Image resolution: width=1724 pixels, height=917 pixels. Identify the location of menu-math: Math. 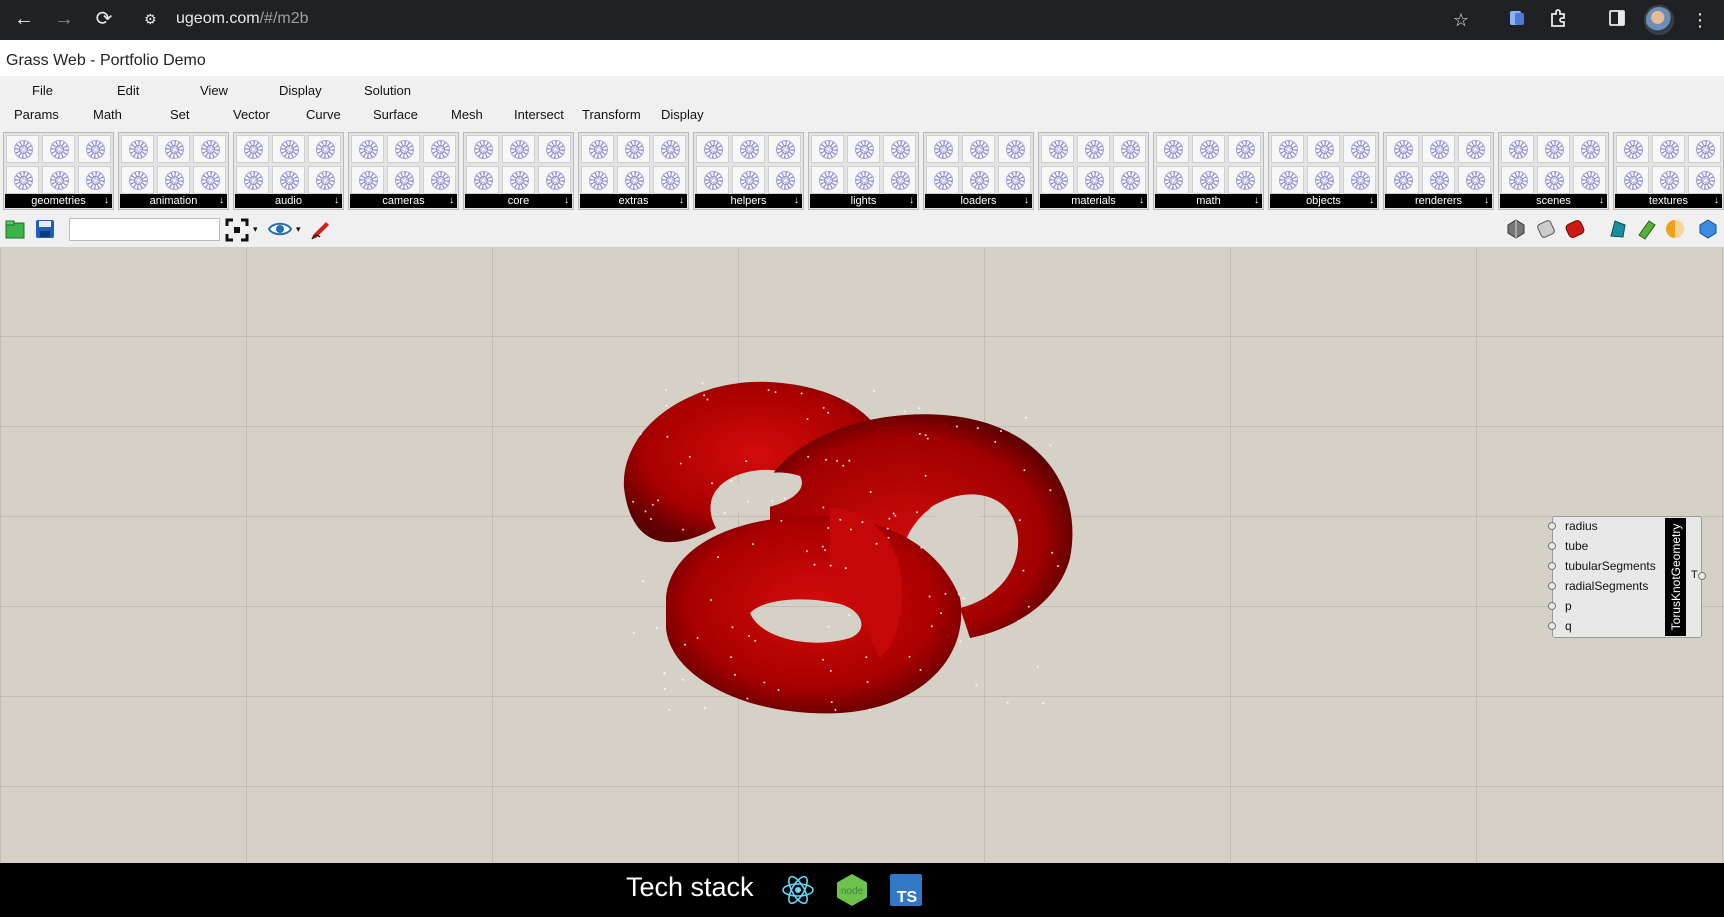
(107, 114).